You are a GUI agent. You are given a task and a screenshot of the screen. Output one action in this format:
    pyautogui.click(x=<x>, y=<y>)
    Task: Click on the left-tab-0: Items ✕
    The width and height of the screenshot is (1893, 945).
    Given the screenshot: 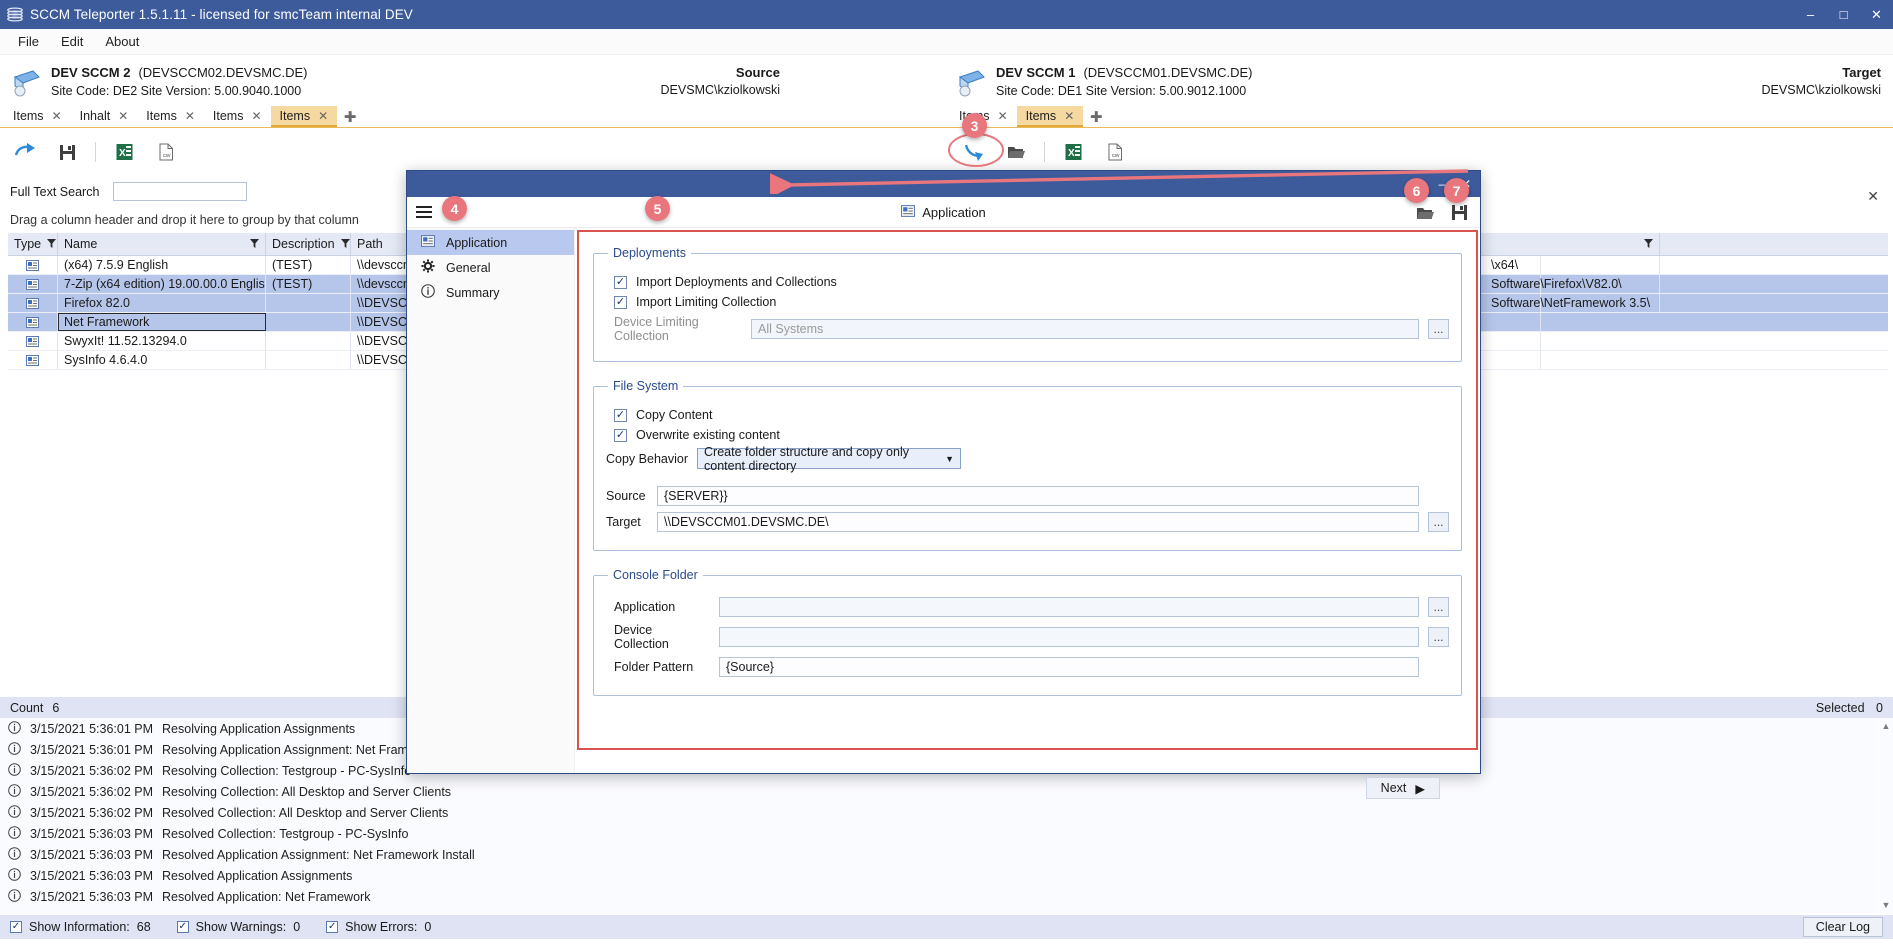 What is the action you would take?
    pyautogui.click(x=37, y=116)
    